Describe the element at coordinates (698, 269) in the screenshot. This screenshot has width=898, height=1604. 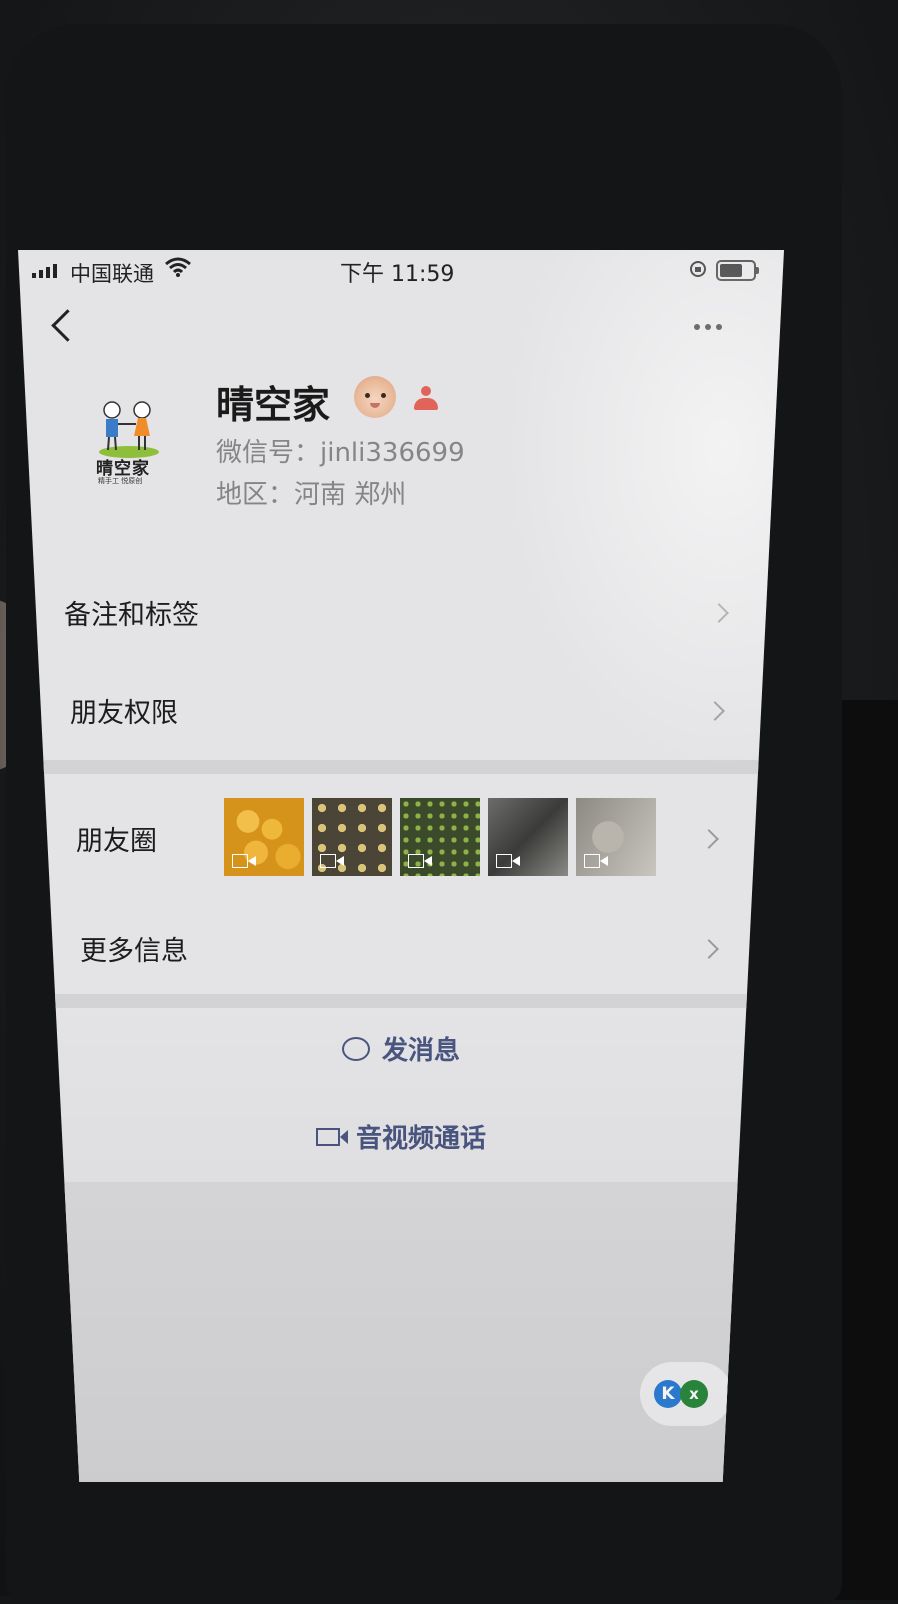
I see `rotation-lock-icon` at that location.